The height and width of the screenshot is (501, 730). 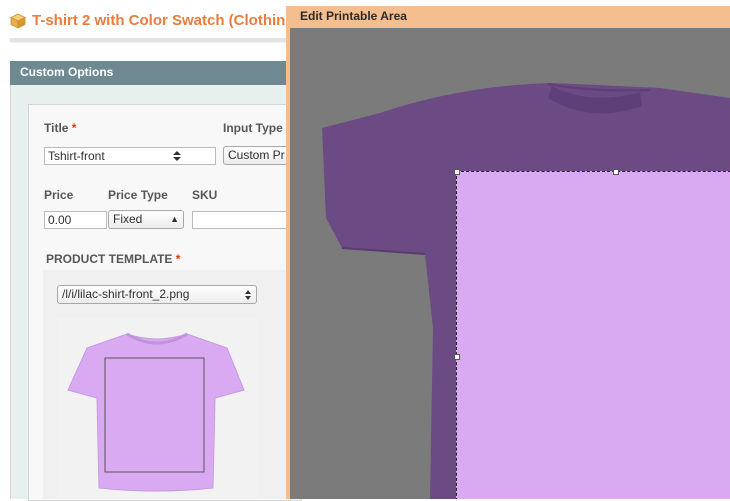 I want to click on template-preview, so click(x=157, y=408).